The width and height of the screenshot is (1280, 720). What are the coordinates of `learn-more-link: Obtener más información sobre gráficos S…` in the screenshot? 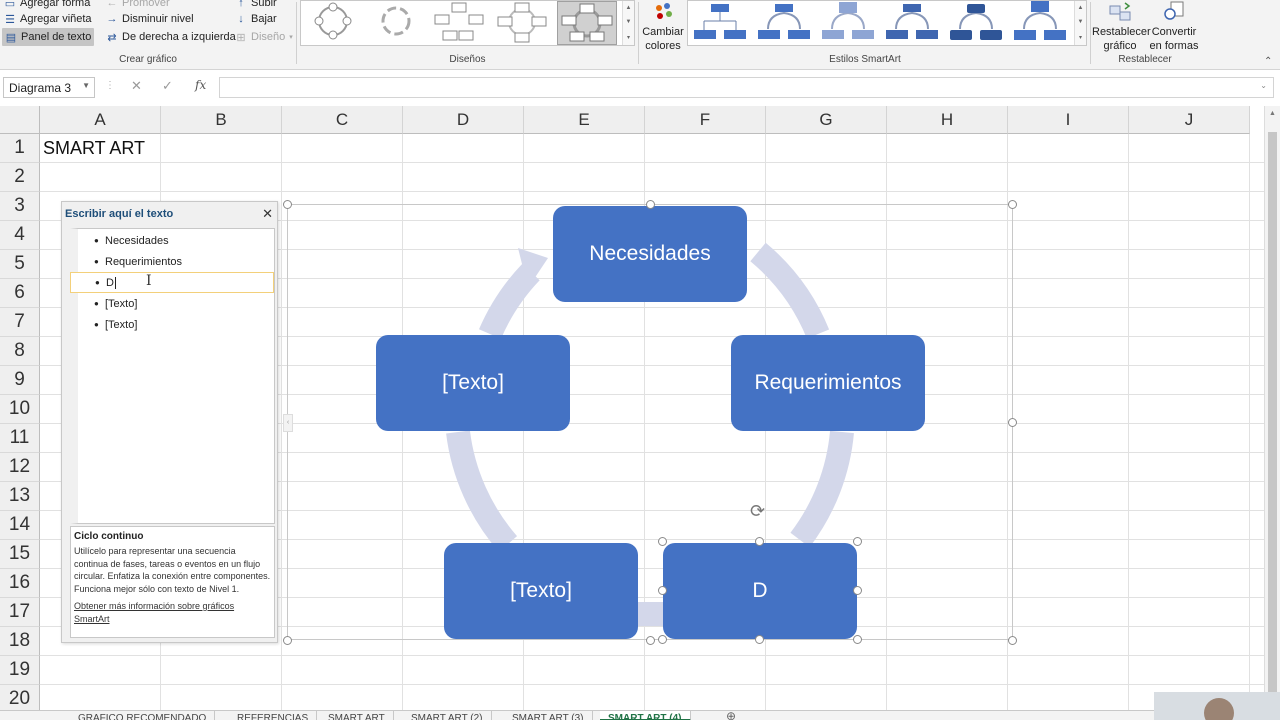 It's located at (172, 612).